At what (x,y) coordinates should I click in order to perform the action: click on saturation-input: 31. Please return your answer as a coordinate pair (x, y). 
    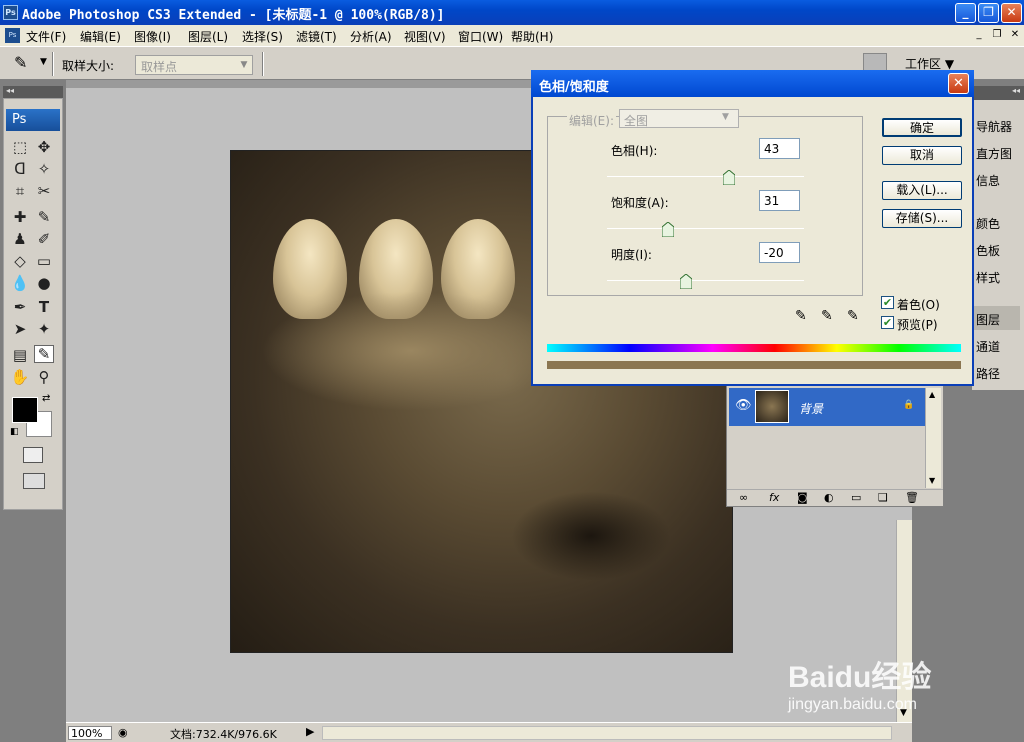
    Looking at the image, I should click on (779, 200).